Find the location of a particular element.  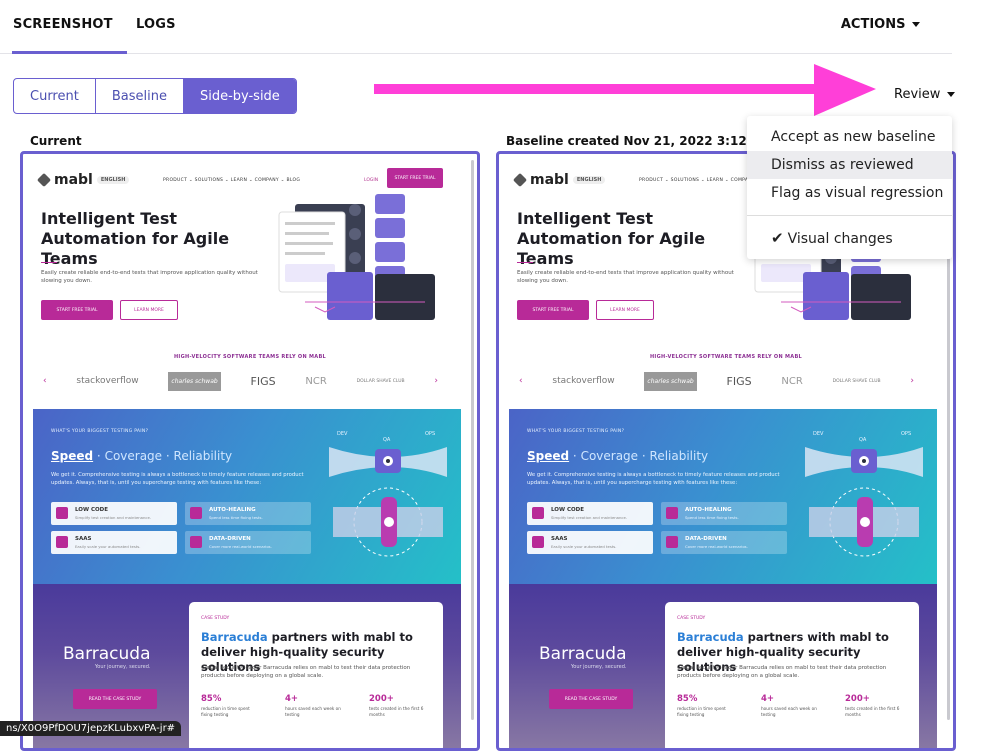

caret-down-icon is located at coordinates (950, 94).